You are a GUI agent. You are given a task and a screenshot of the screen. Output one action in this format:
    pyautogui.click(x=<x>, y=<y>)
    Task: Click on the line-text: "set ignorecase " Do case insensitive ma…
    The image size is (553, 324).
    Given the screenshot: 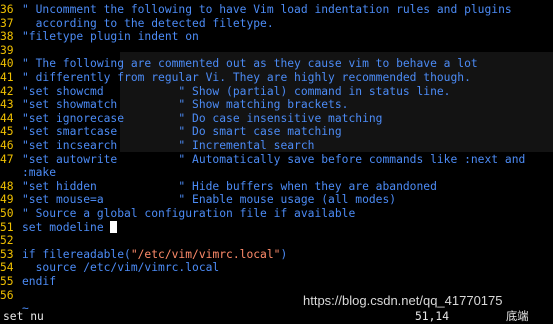 What is the action you would take?
    pyautogui.click(x=202, y=118)
    